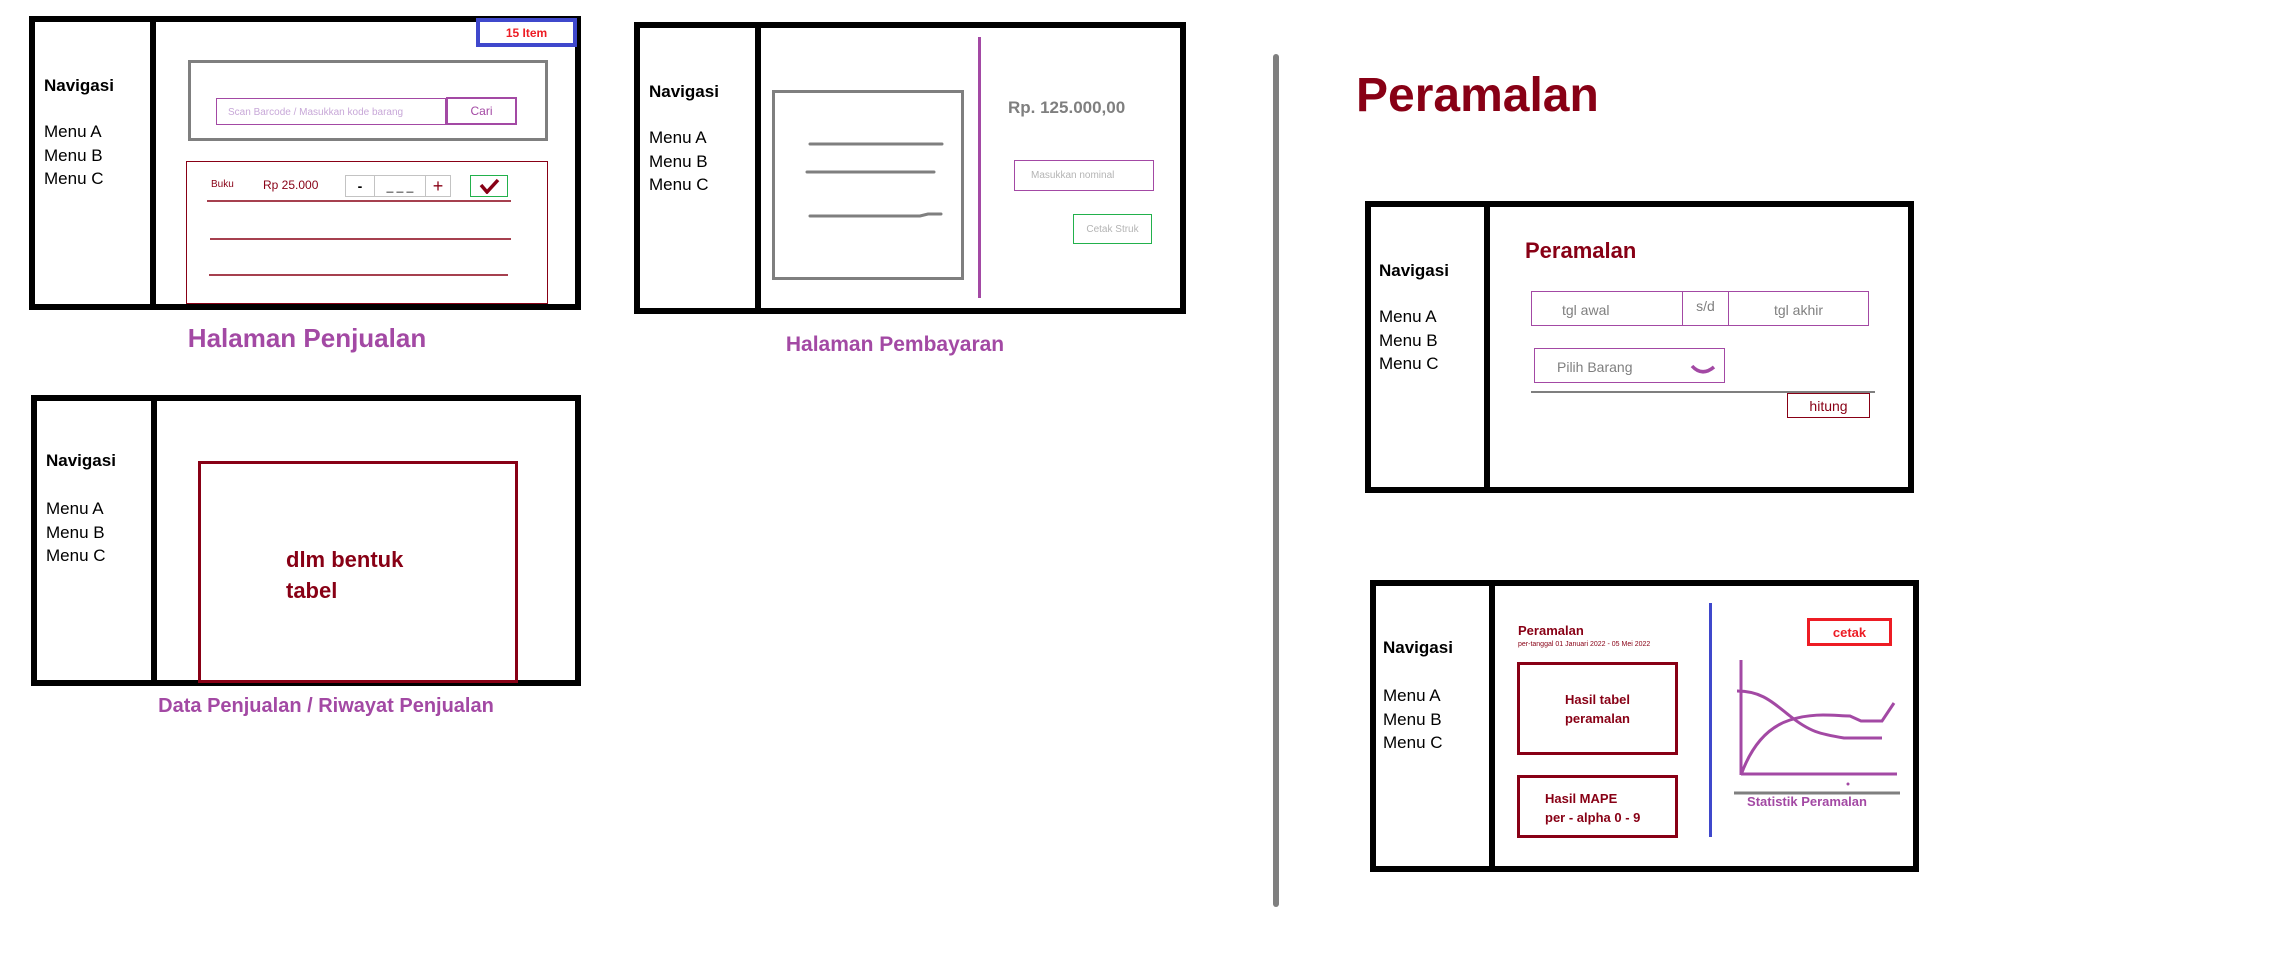  Describe the element at coordinates (1477, 95) in the screenshot. I see `forecast-heading: Peramalan` at that location.